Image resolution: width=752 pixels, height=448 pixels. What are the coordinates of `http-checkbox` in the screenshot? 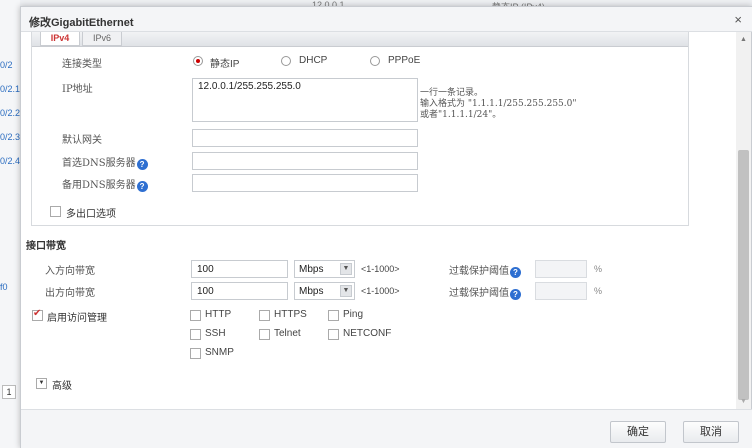 It's located at (195, 315).